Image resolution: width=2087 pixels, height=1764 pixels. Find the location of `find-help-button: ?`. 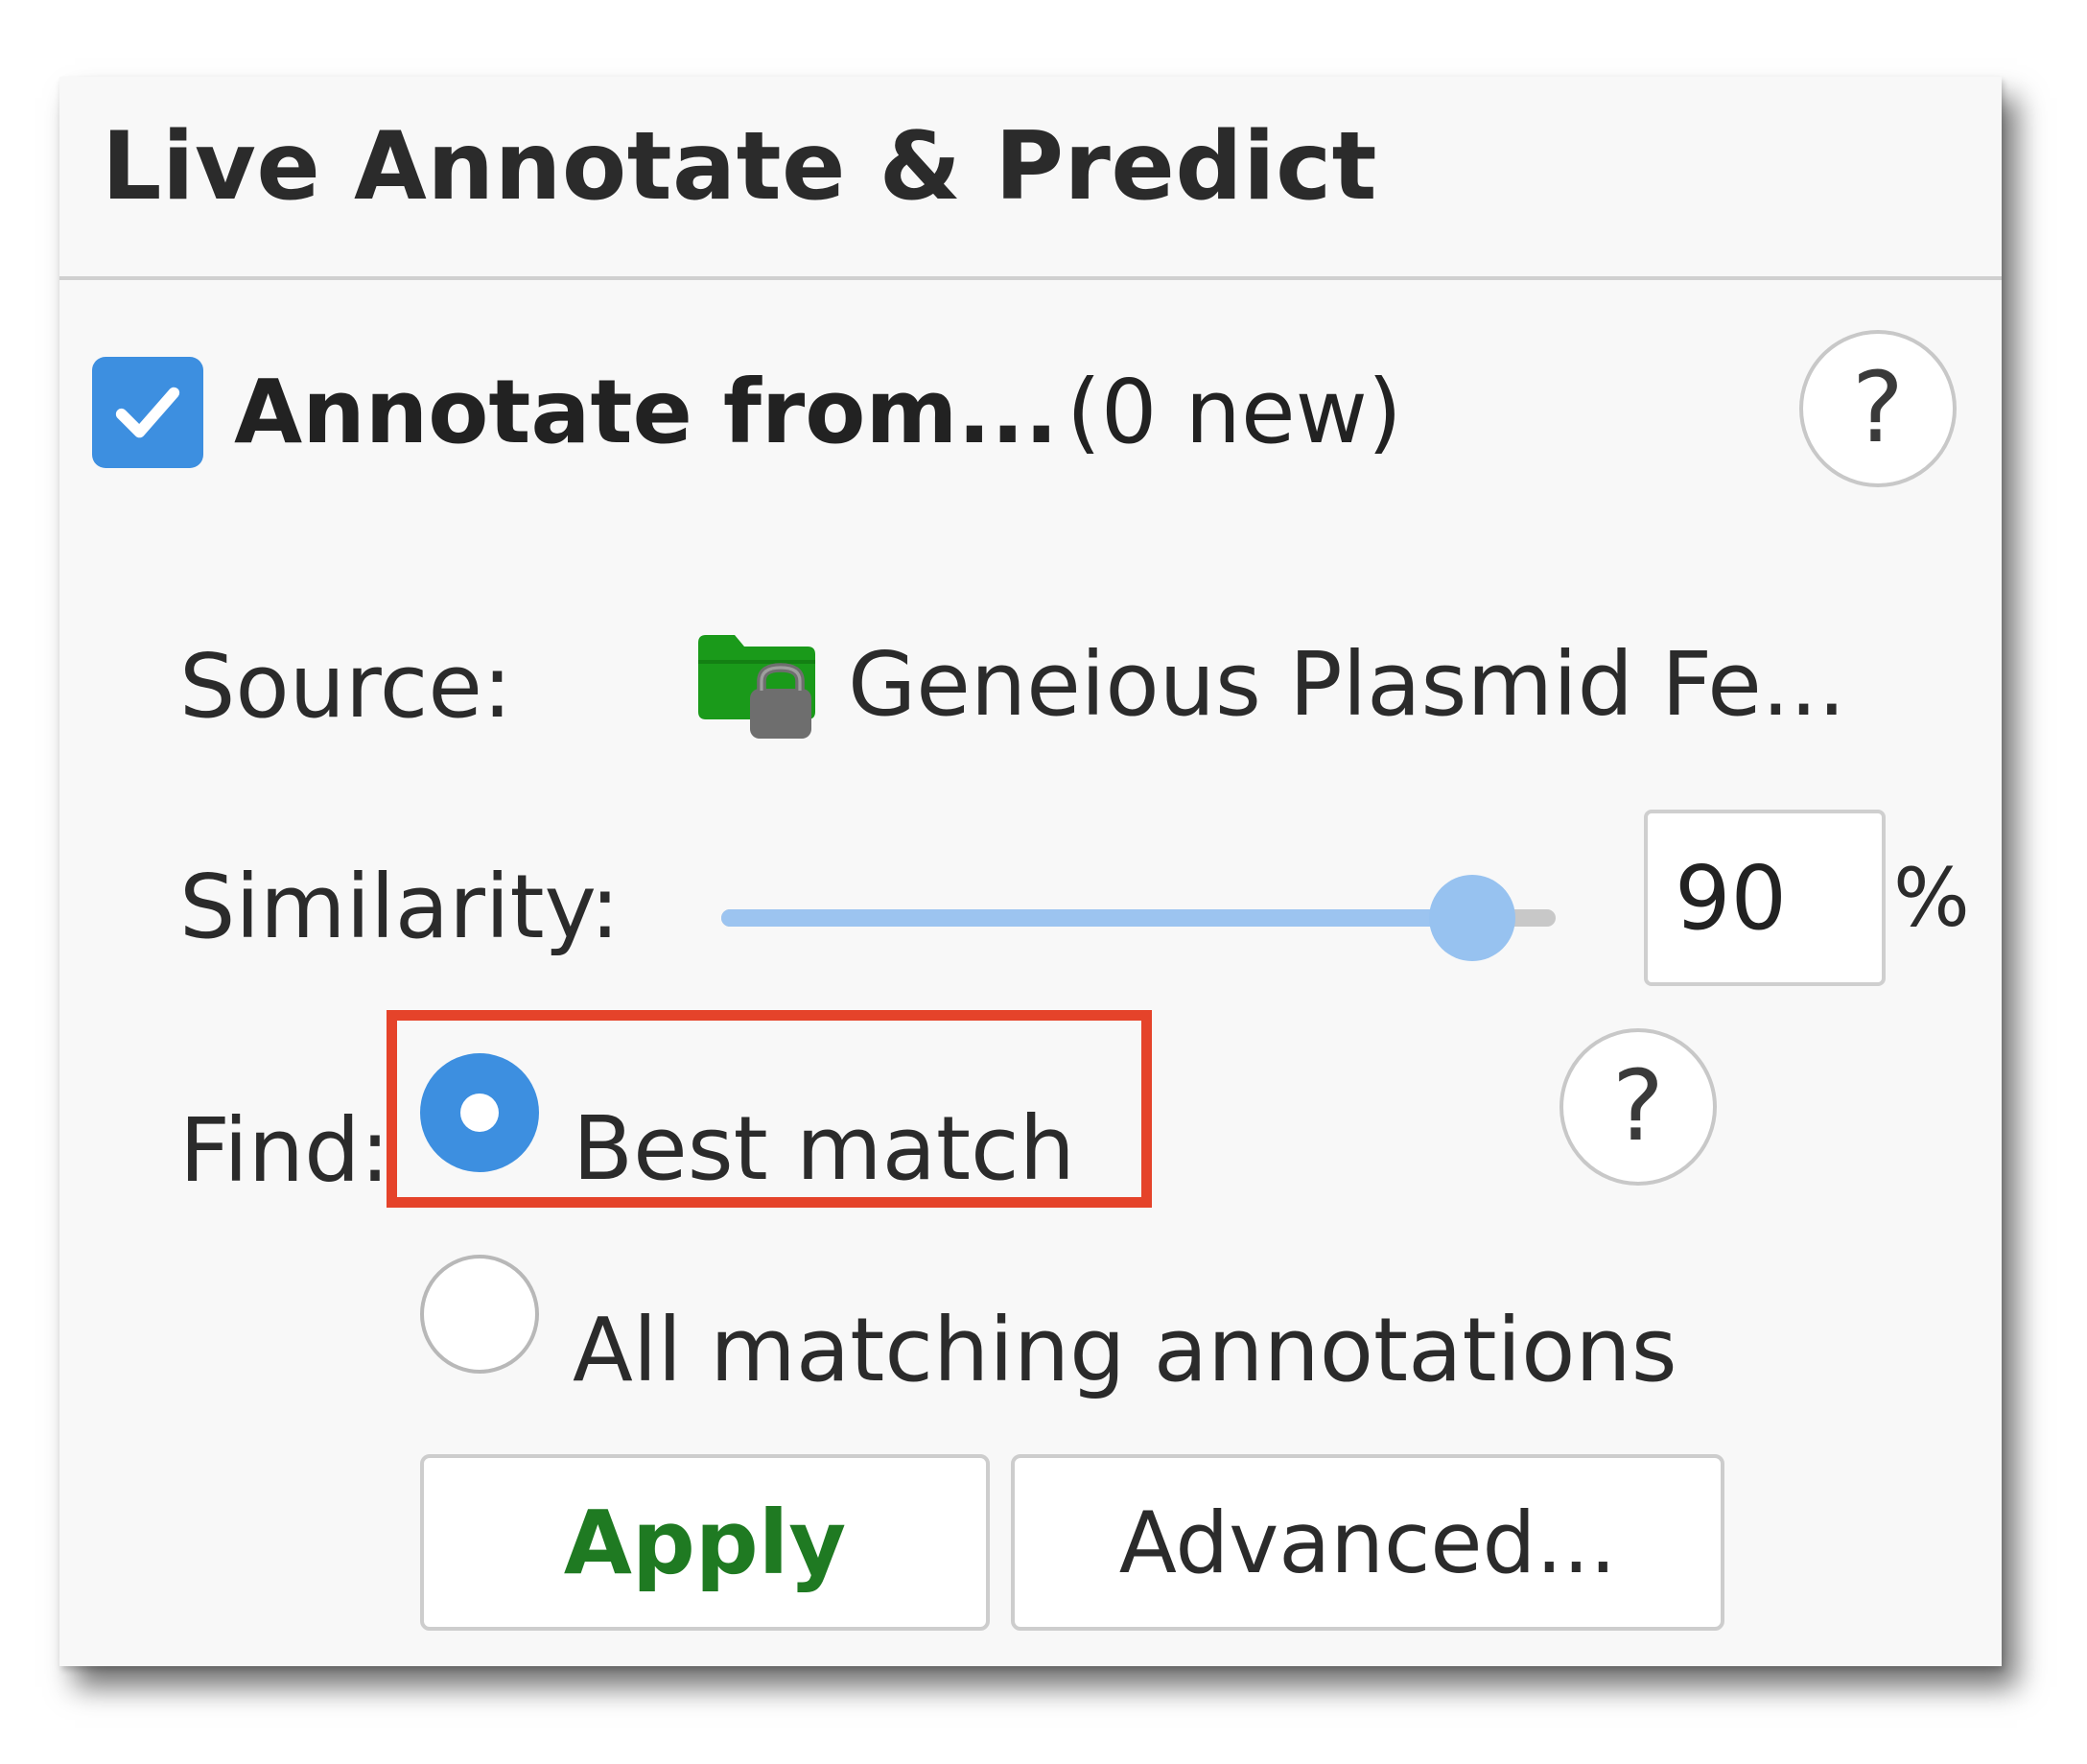

find-help-button: ? is located at coordinates (1638, 1107).